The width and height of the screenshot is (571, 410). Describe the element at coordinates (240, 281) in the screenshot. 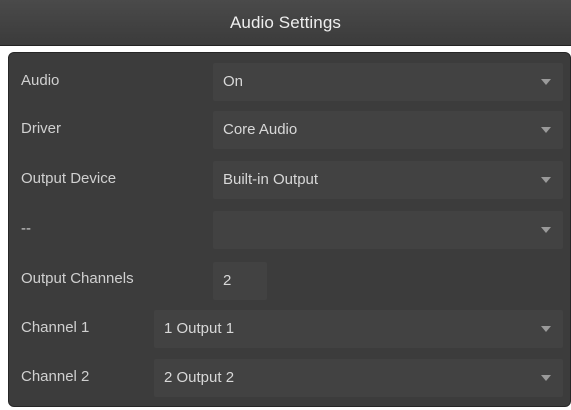

I see `output-channels-field: 2` at that location.